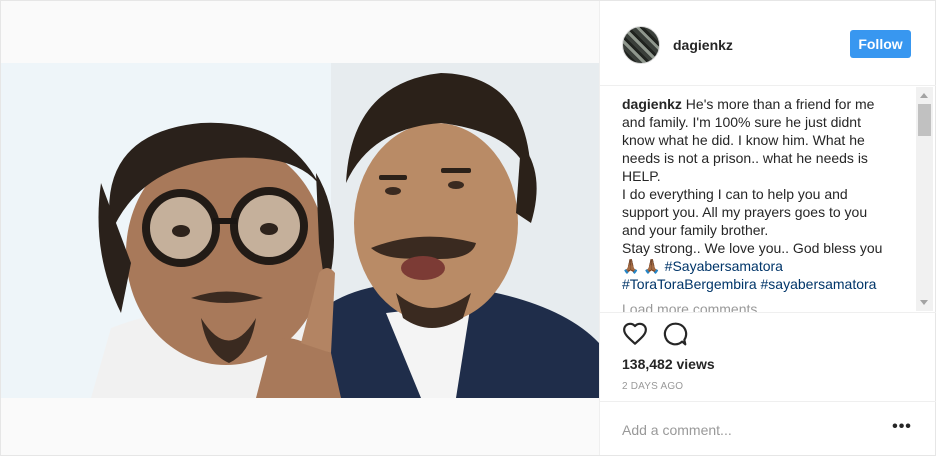  Describe the element at coordinates (689, 284) in the screenshot. I see `hashtag-link: #ToraToraBergembira` at that location.